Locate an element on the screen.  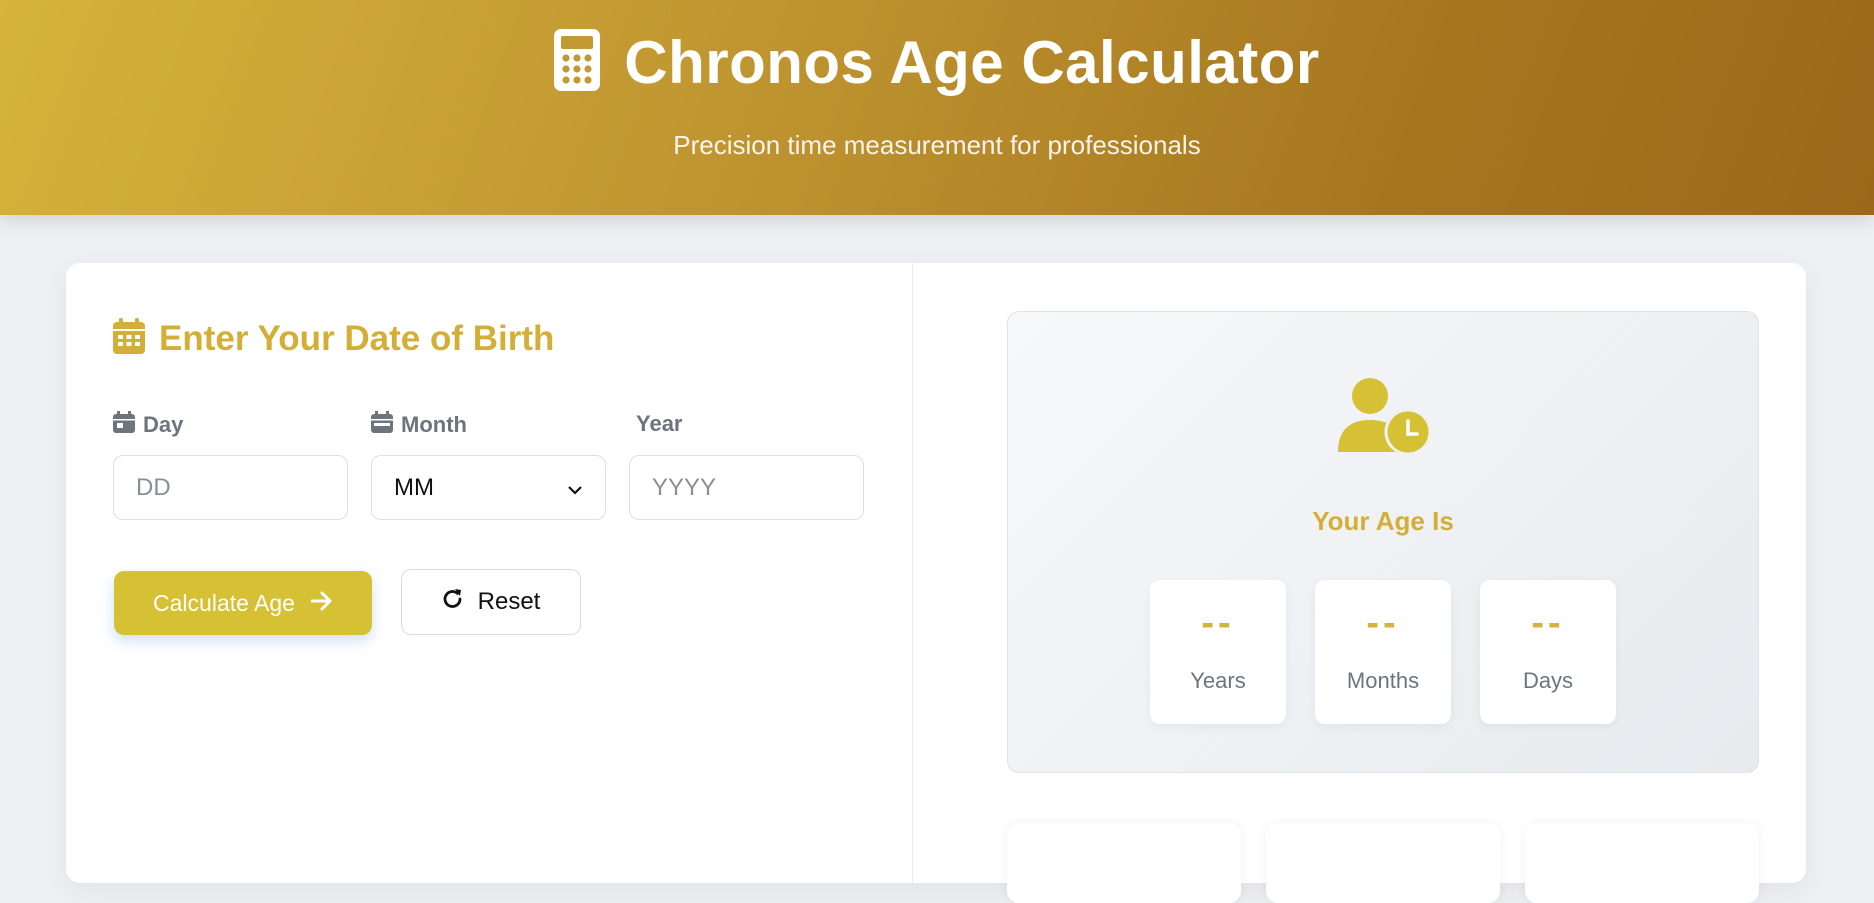
calculate-age-button: Calculate Age is located at coordinates (243, 603).